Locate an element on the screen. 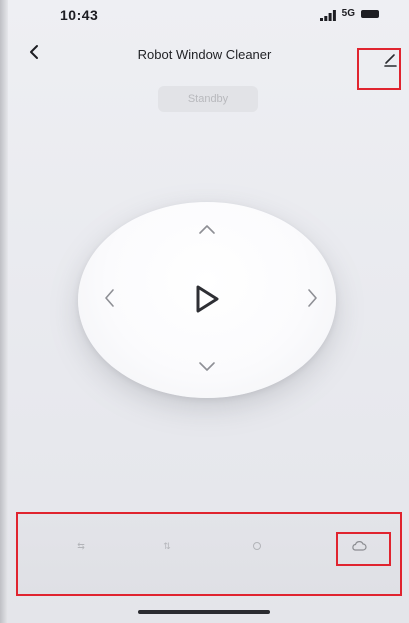  circle-icon is located at coordinates (257, 546).